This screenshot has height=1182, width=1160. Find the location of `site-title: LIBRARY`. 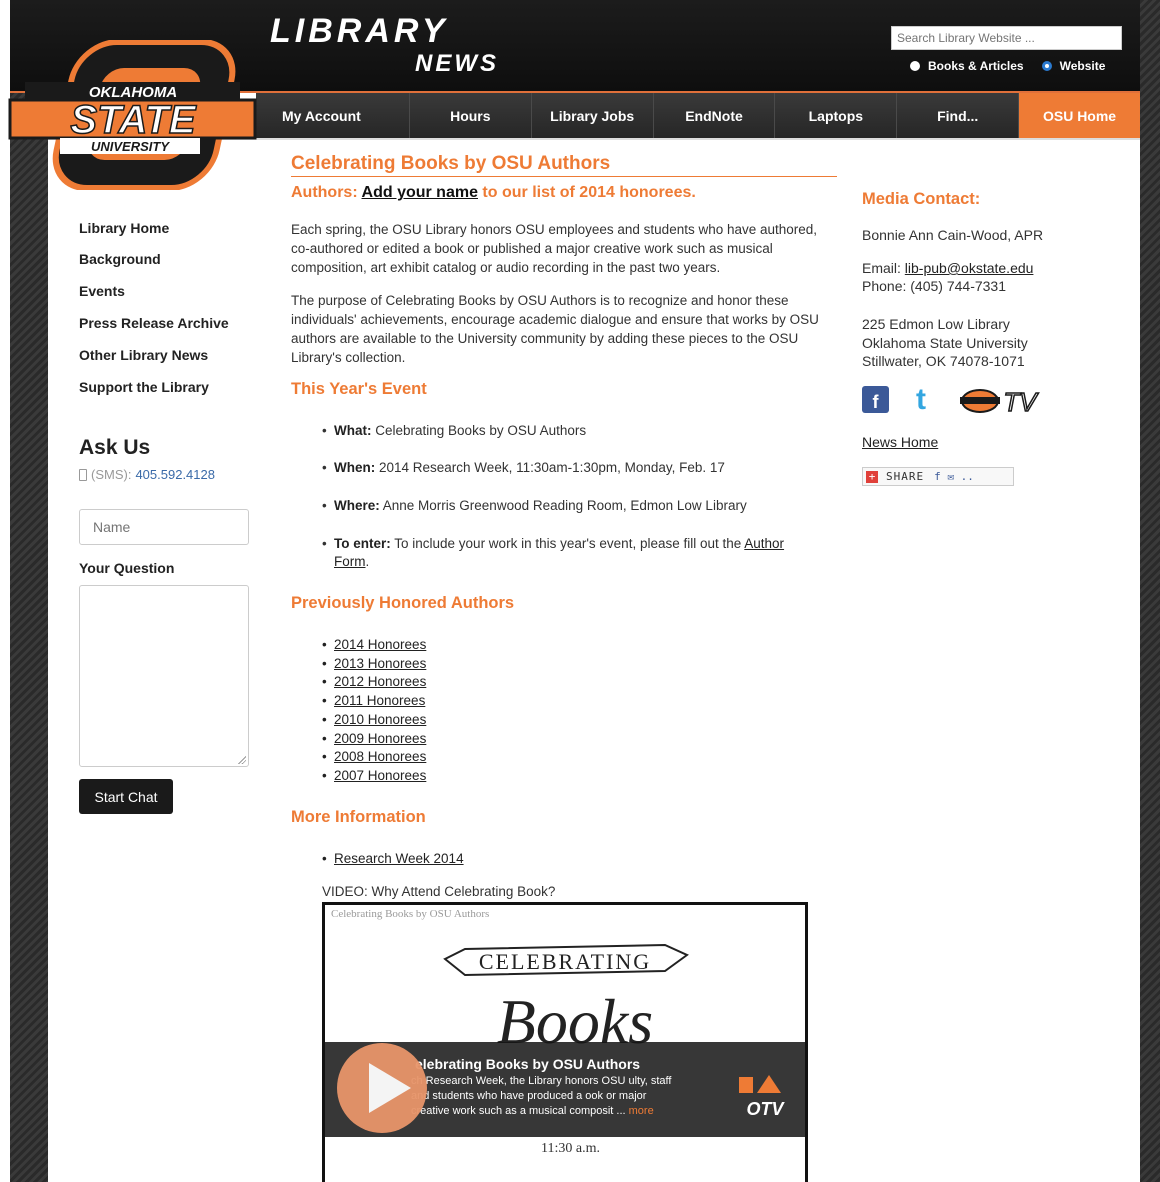

site-title: LIBRARY is located at coordinates (359, 31).